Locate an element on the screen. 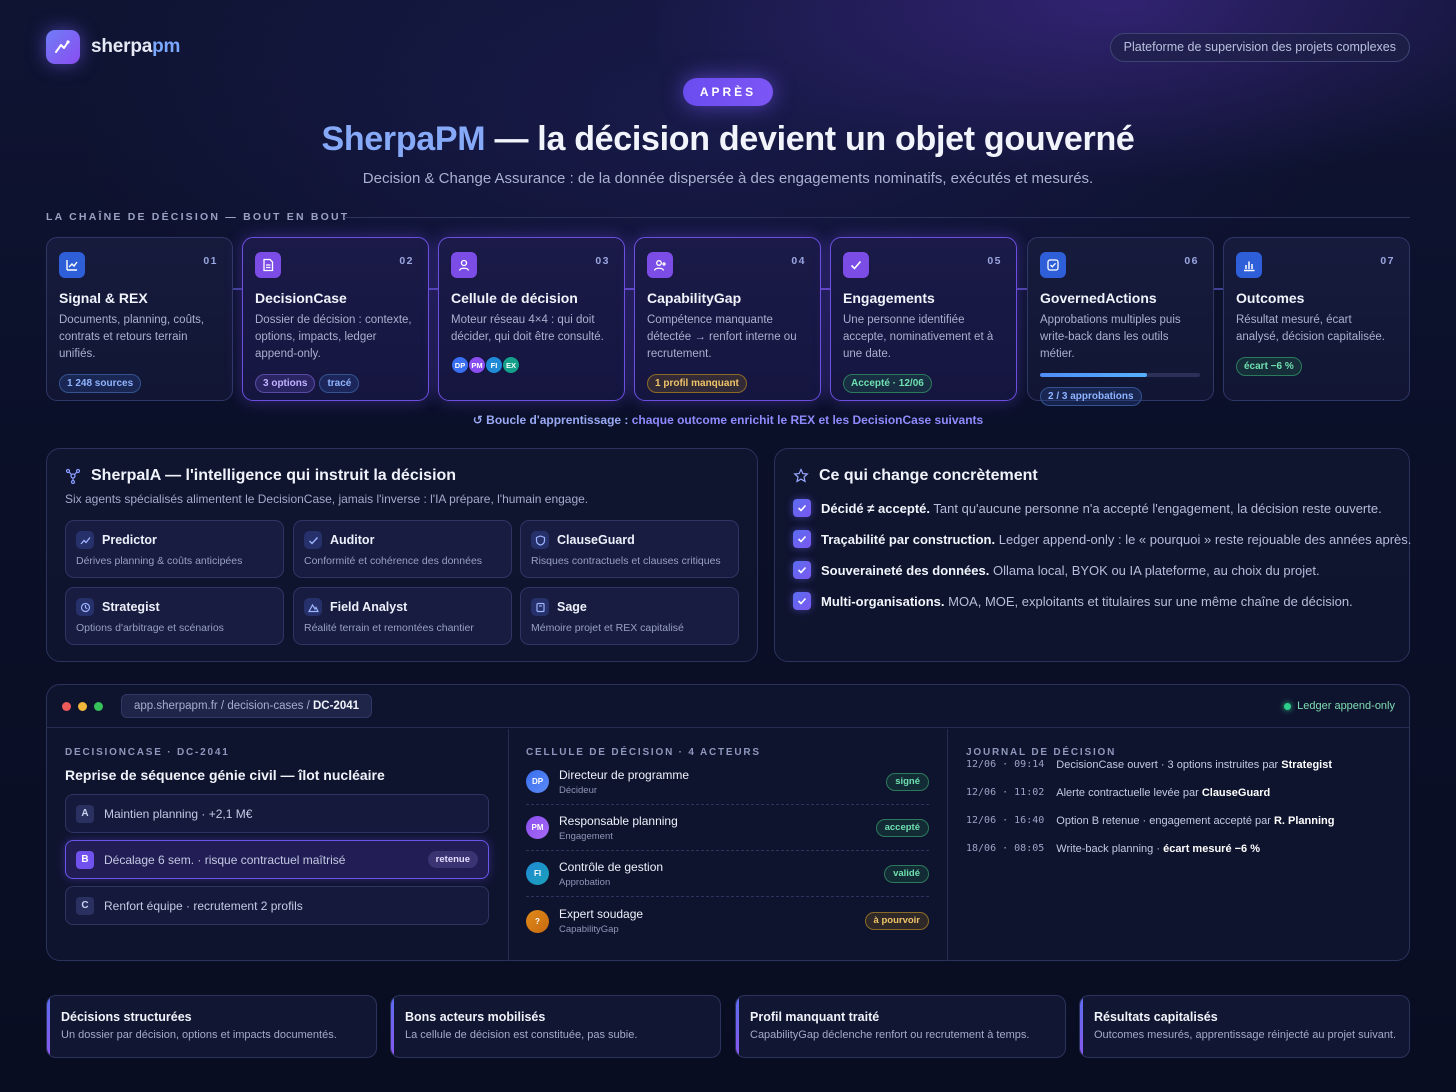 The image size is (1456, 1092). outcome-title: Profil manquant traité is located at coordinates (815, 1017).